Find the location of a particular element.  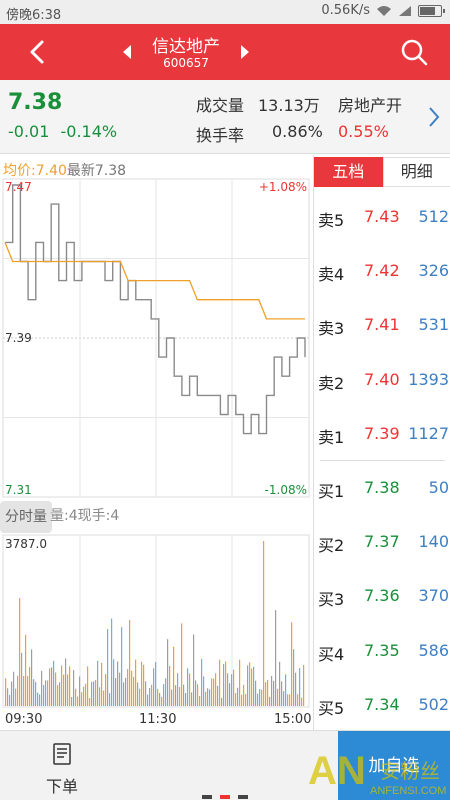

turnover-label: 换手率 is located at coordinates (220, 135).